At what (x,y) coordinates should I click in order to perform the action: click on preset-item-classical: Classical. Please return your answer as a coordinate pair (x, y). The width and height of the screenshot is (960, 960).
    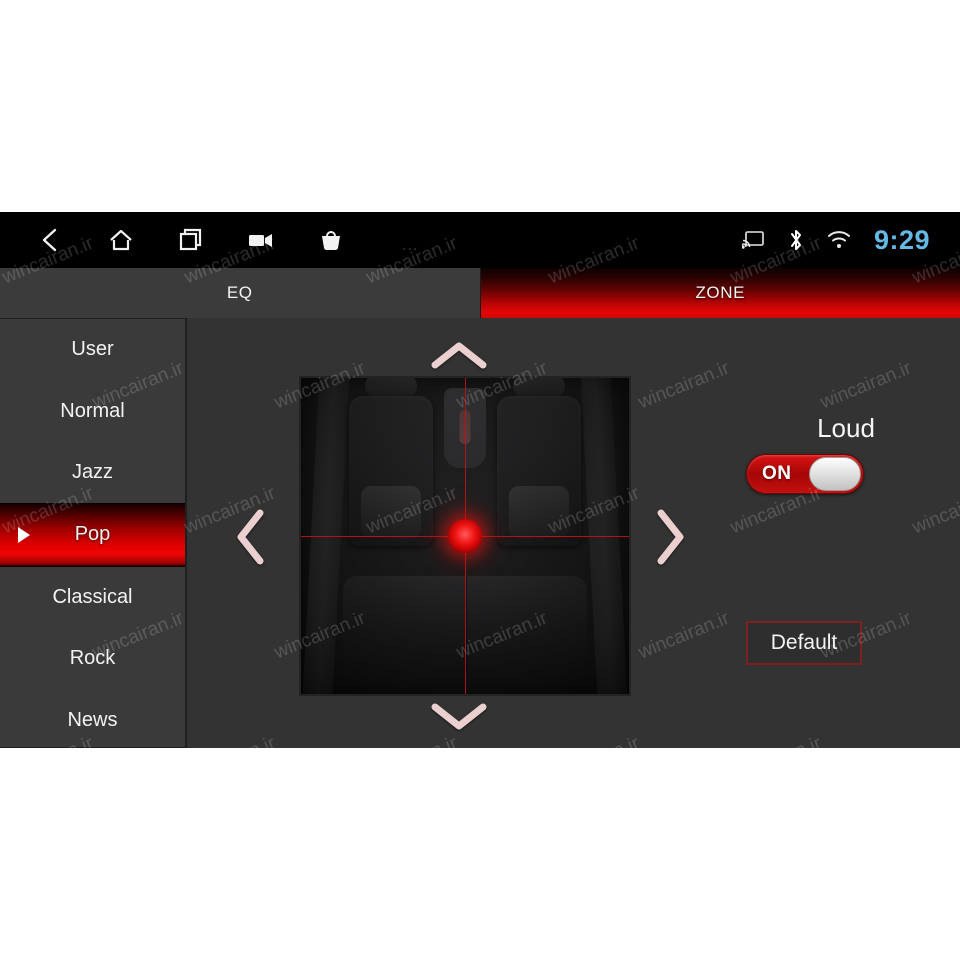
    Looking at the image, I should click on (92, 597).